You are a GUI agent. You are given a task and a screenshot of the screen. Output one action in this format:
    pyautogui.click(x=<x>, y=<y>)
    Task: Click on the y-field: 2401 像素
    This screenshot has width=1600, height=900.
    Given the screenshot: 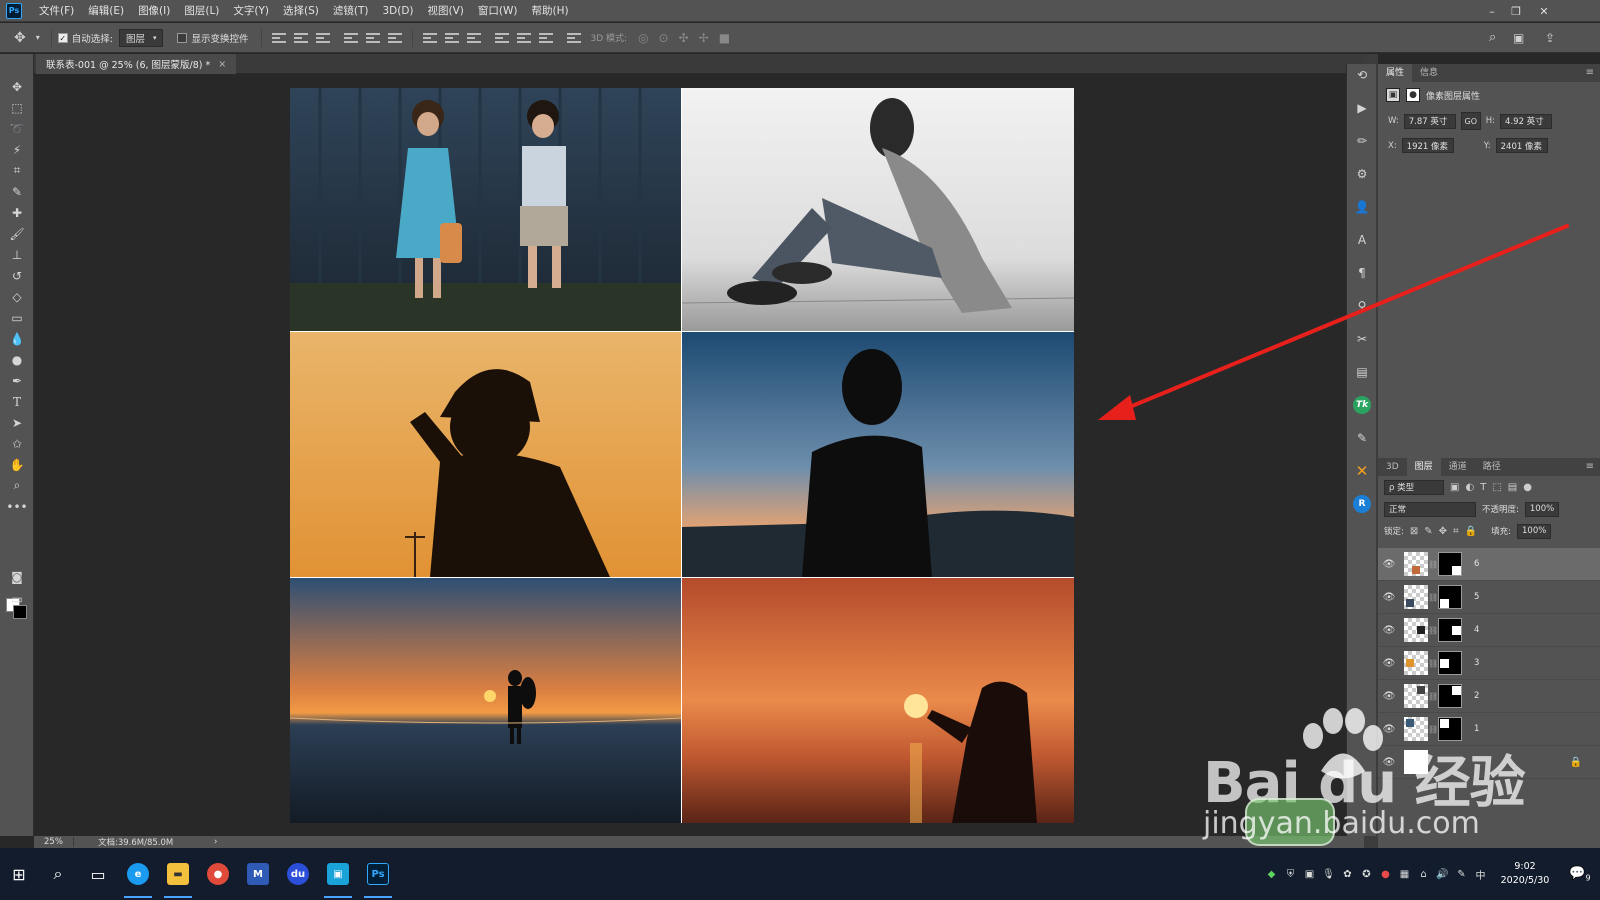 What is the action you would take?
    pyautogui.click(x=1521, y=145)
    